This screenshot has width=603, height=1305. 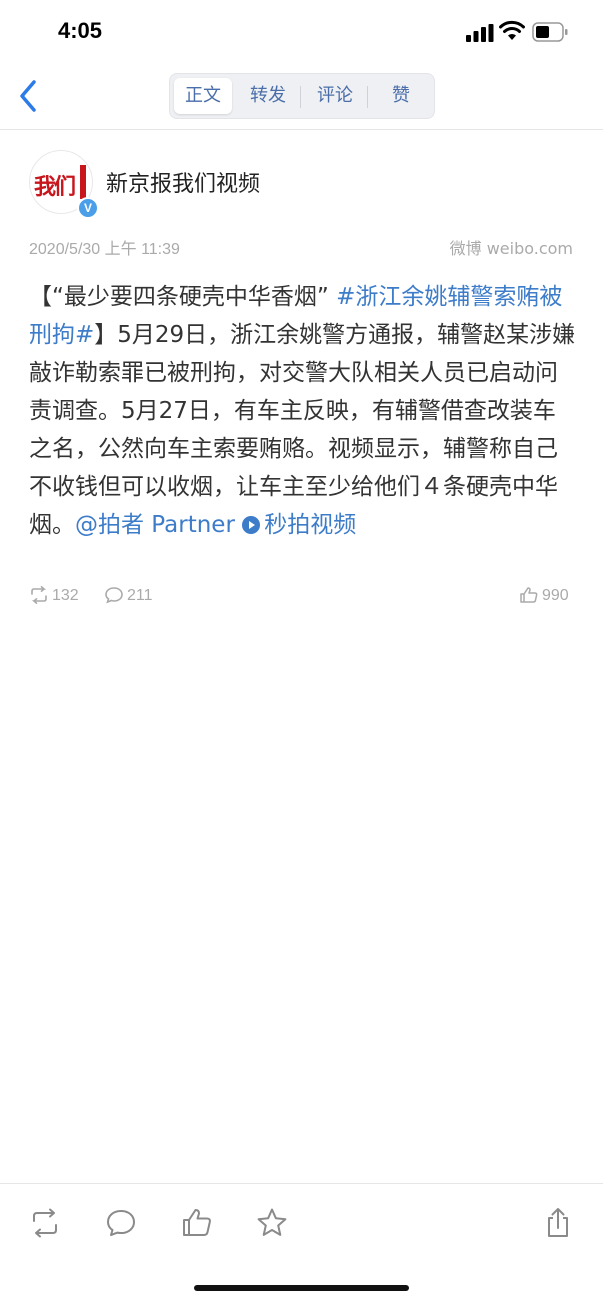 I want to click on status-time: 4:05, so click(x=80, y=30).